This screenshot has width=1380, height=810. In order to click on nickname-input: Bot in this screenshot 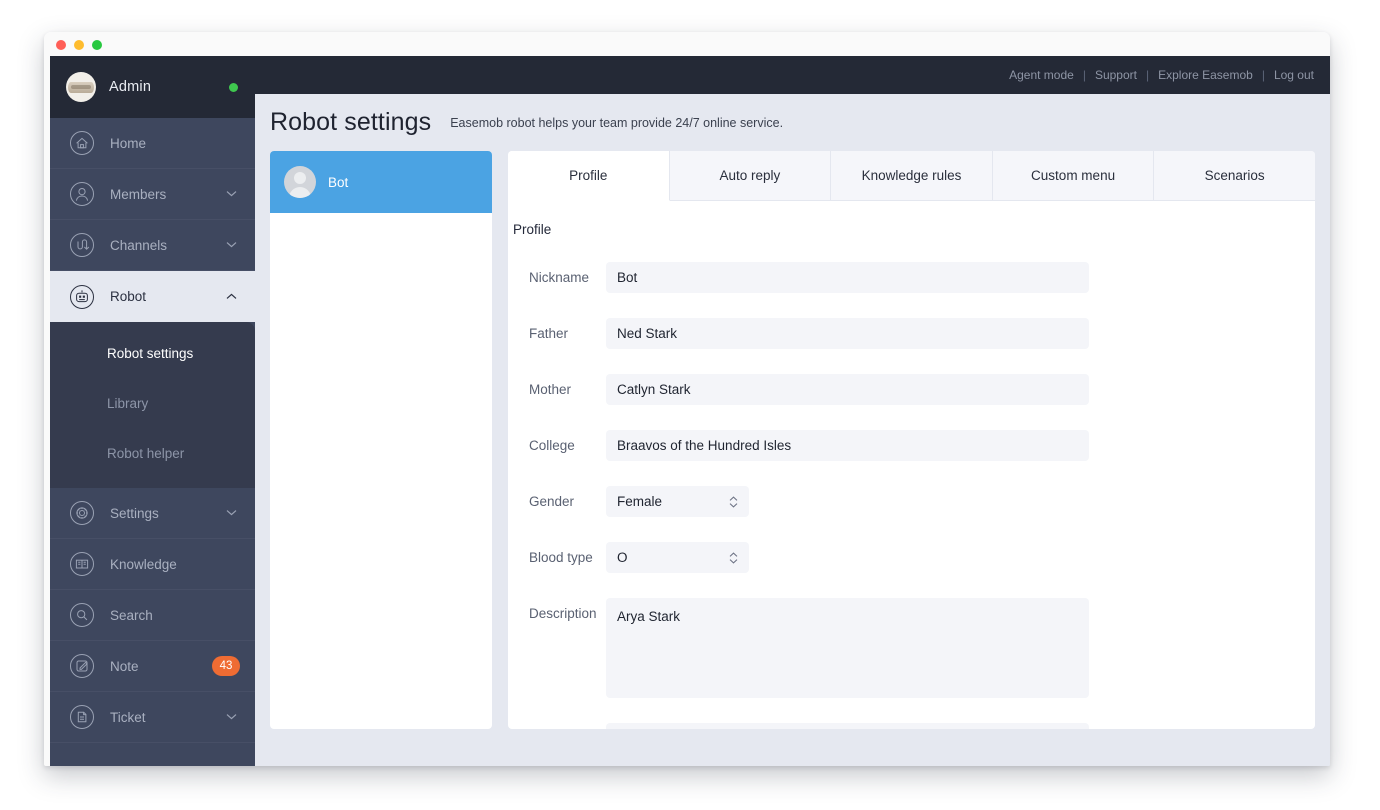, I will do `click(847, 277)`.